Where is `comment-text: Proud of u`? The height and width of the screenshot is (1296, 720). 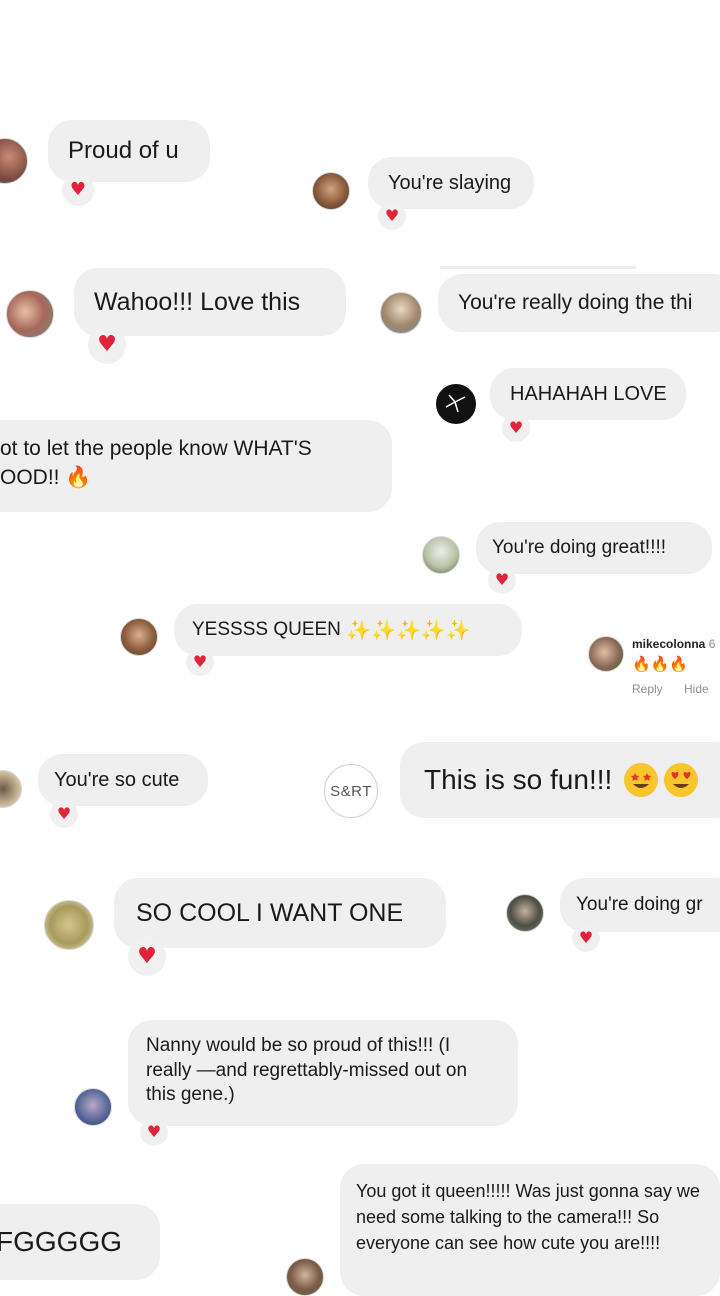 comment-text: Proud of u is located at coordinates (123, 150).